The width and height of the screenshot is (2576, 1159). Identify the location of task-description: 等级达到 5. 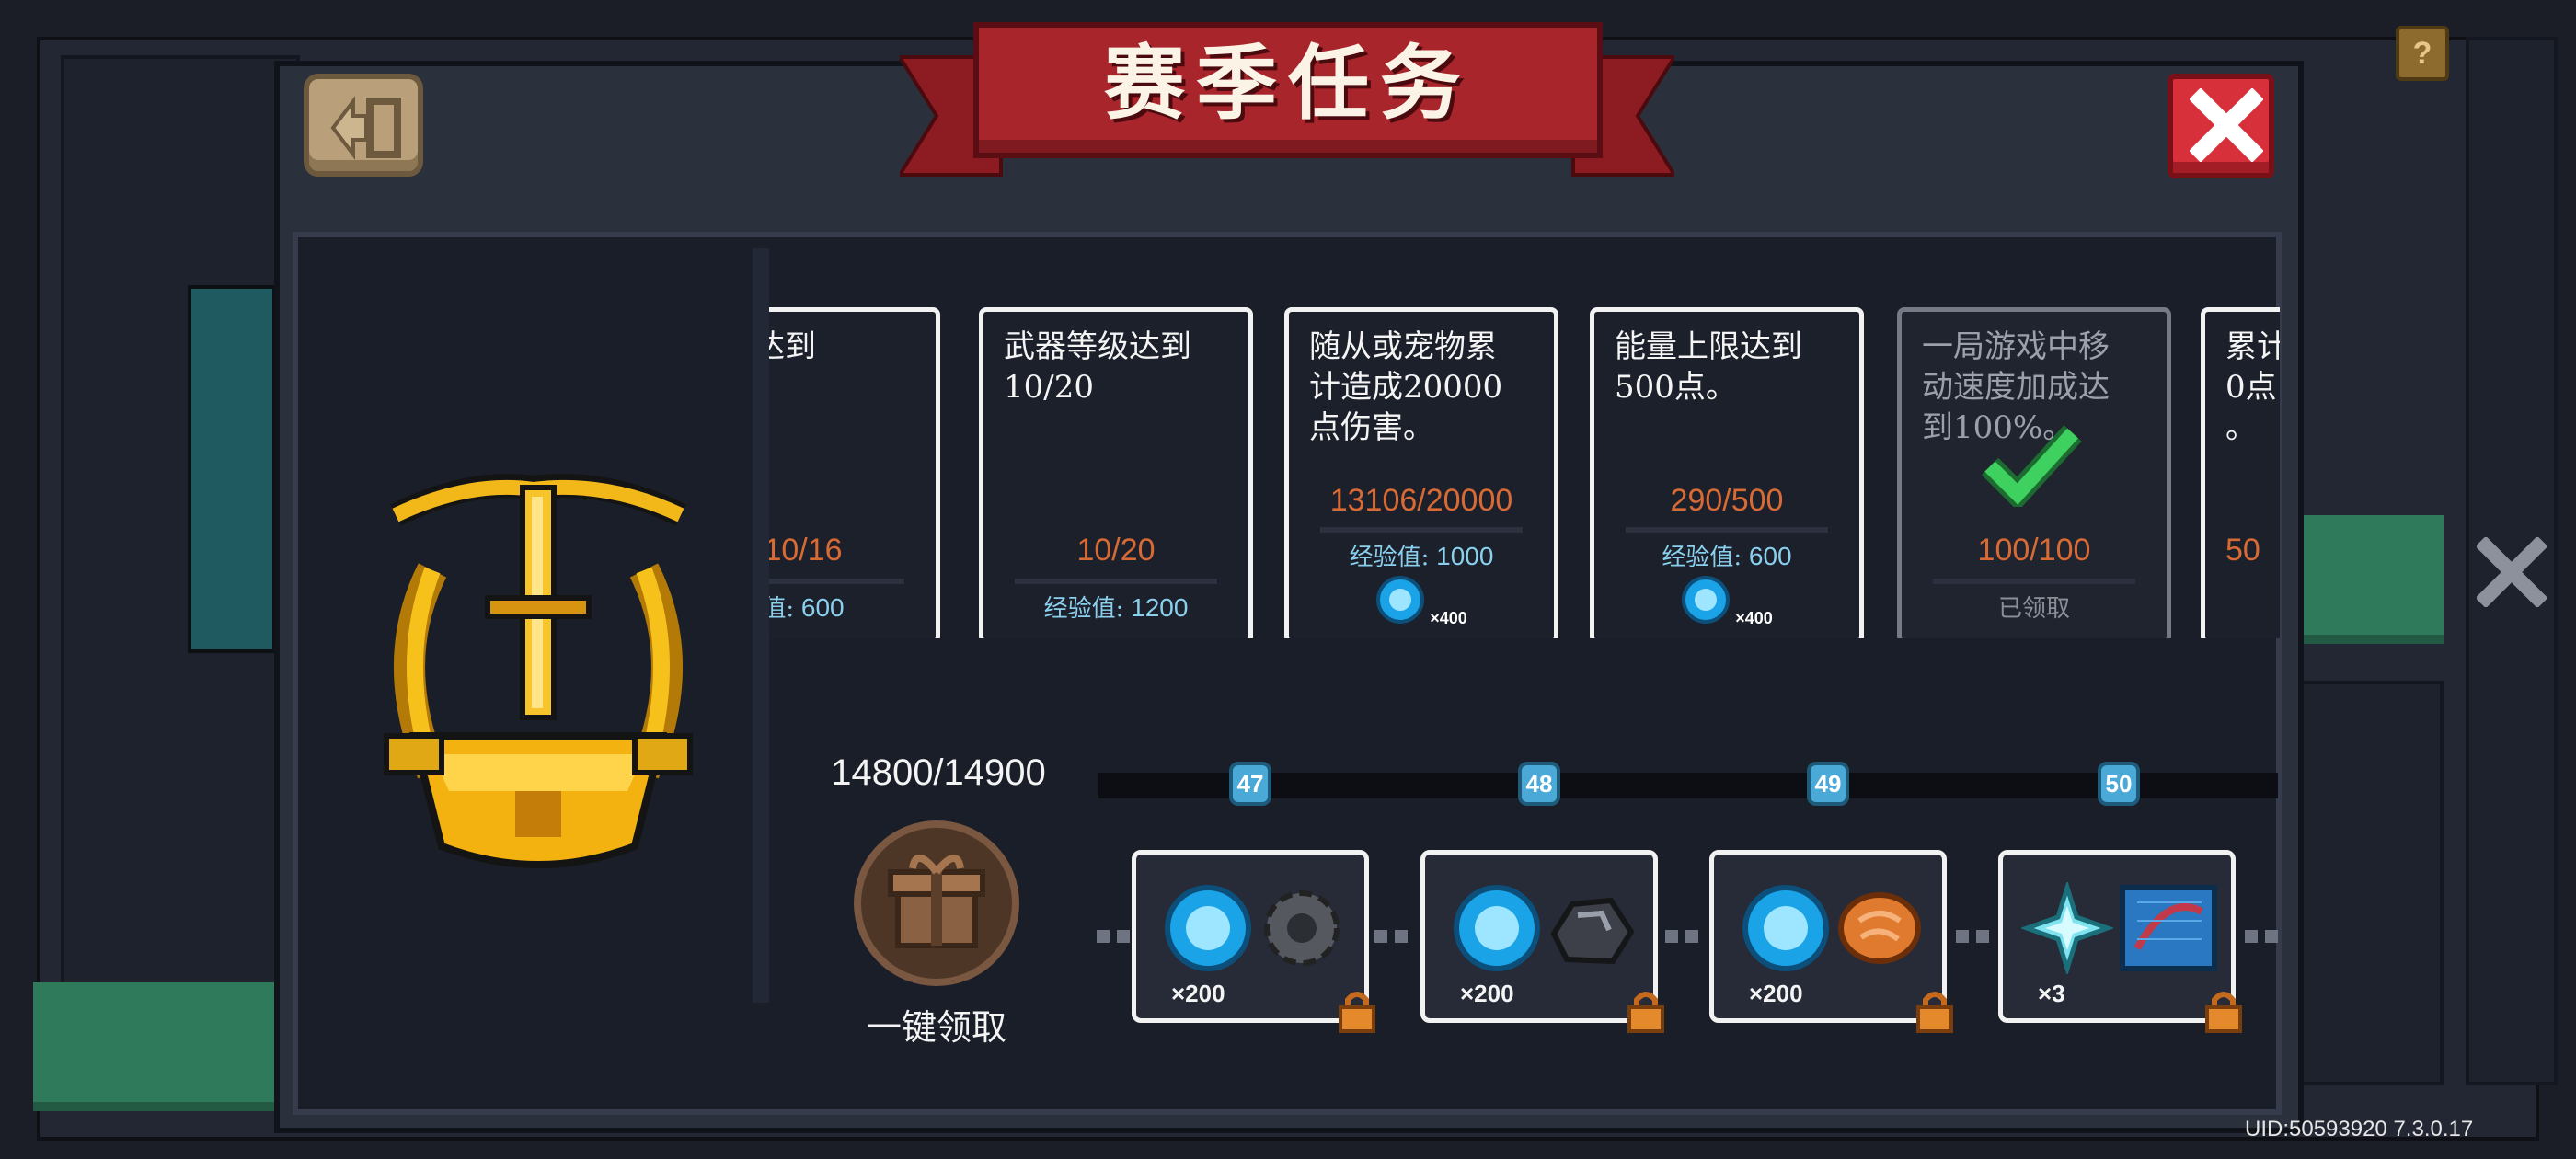
(792, 346).